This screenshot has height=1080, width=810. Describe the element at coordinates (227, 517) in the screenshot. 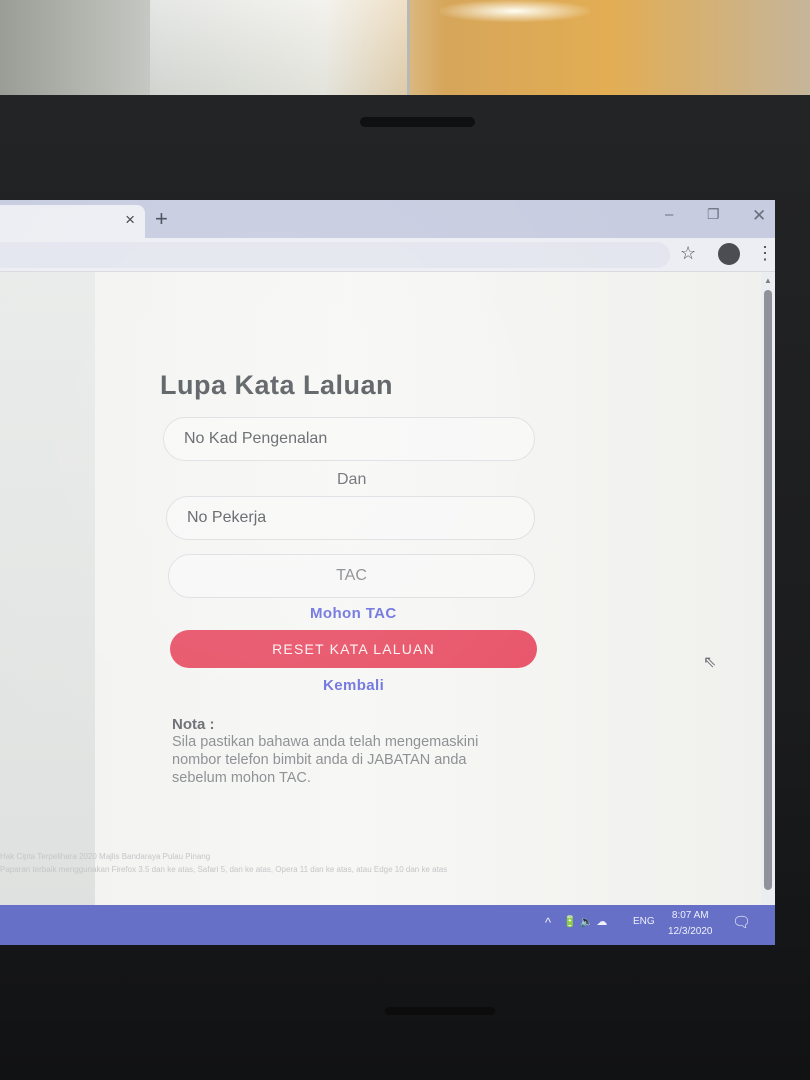

I see `employee-number-placeholder: No Pekerja` at that location.